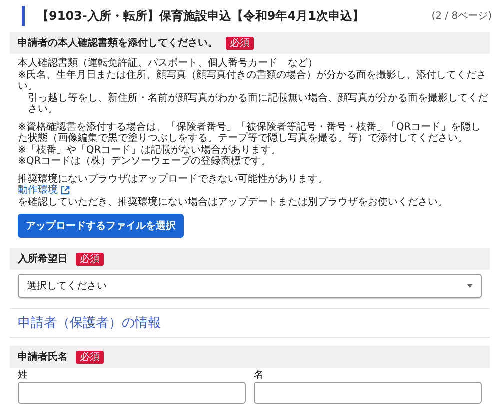 The height and width of the screenshot is (410, 500). Describe the element at coordinates (201, 16) in the screenshot. I see `page-title: 【9103-入所・転所】保育施設申込【令和9年4月1次申込】` at that location.